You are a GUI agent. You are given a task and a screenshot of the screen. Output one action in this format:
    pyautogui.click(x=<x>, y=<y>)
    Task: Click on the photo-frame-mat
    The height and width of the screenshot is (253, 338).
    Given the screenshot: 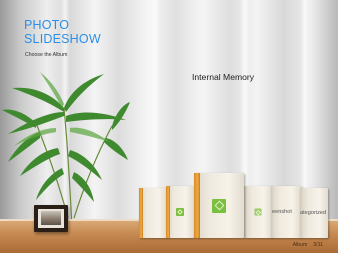 What is the action you would take?
    pyautogui.click(x=51, y=218)
    